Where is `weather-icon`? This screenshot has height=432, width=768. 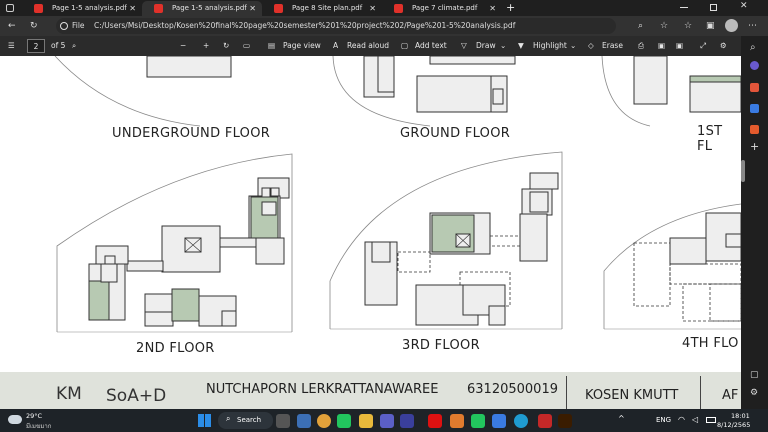 weather-icon is located at coordinates (15, 419).